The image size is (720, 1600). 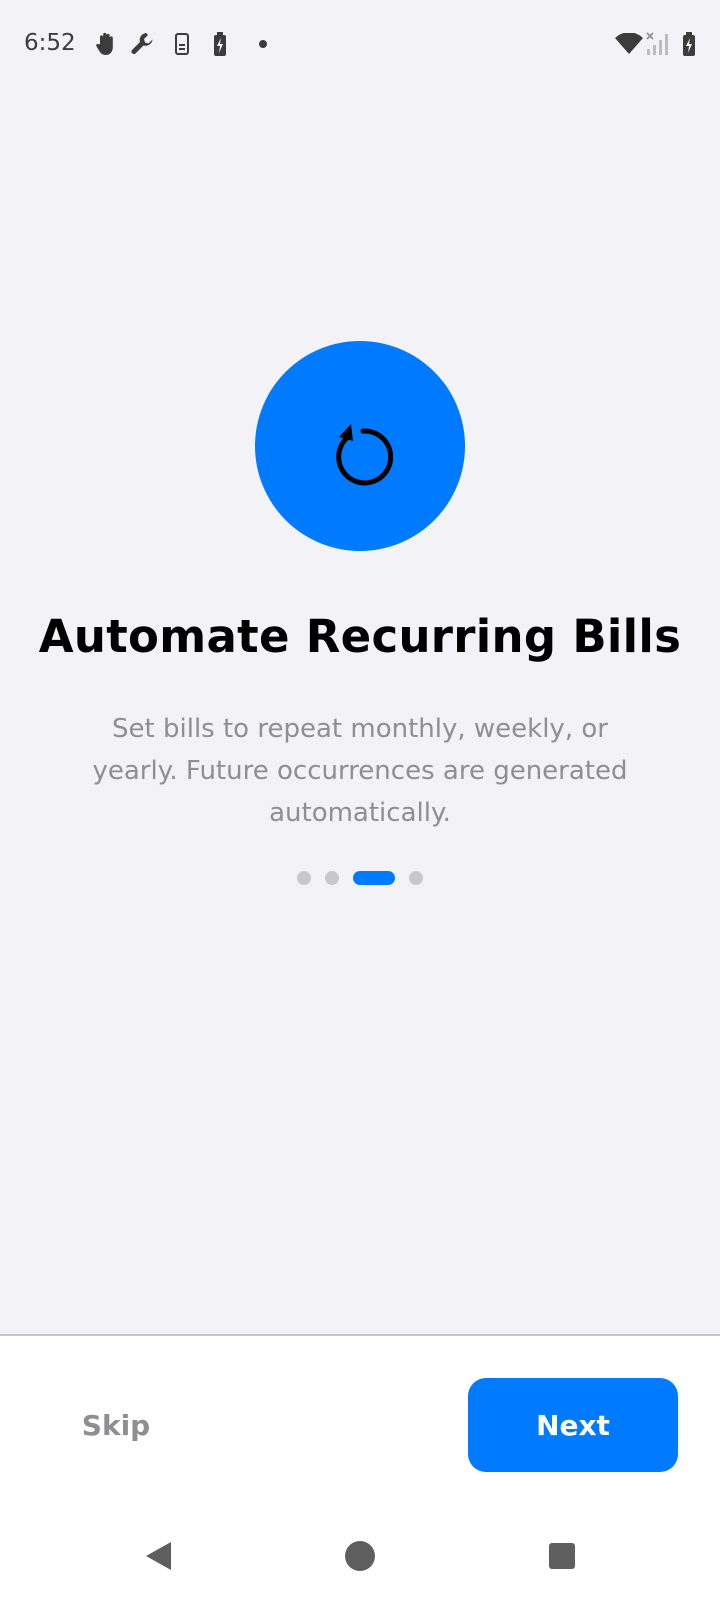 What do you see at coordinates (360, 1422) in the screenshot?
I see `bottom-action-bar: Skip Next` at bounding box center [360, 1422].